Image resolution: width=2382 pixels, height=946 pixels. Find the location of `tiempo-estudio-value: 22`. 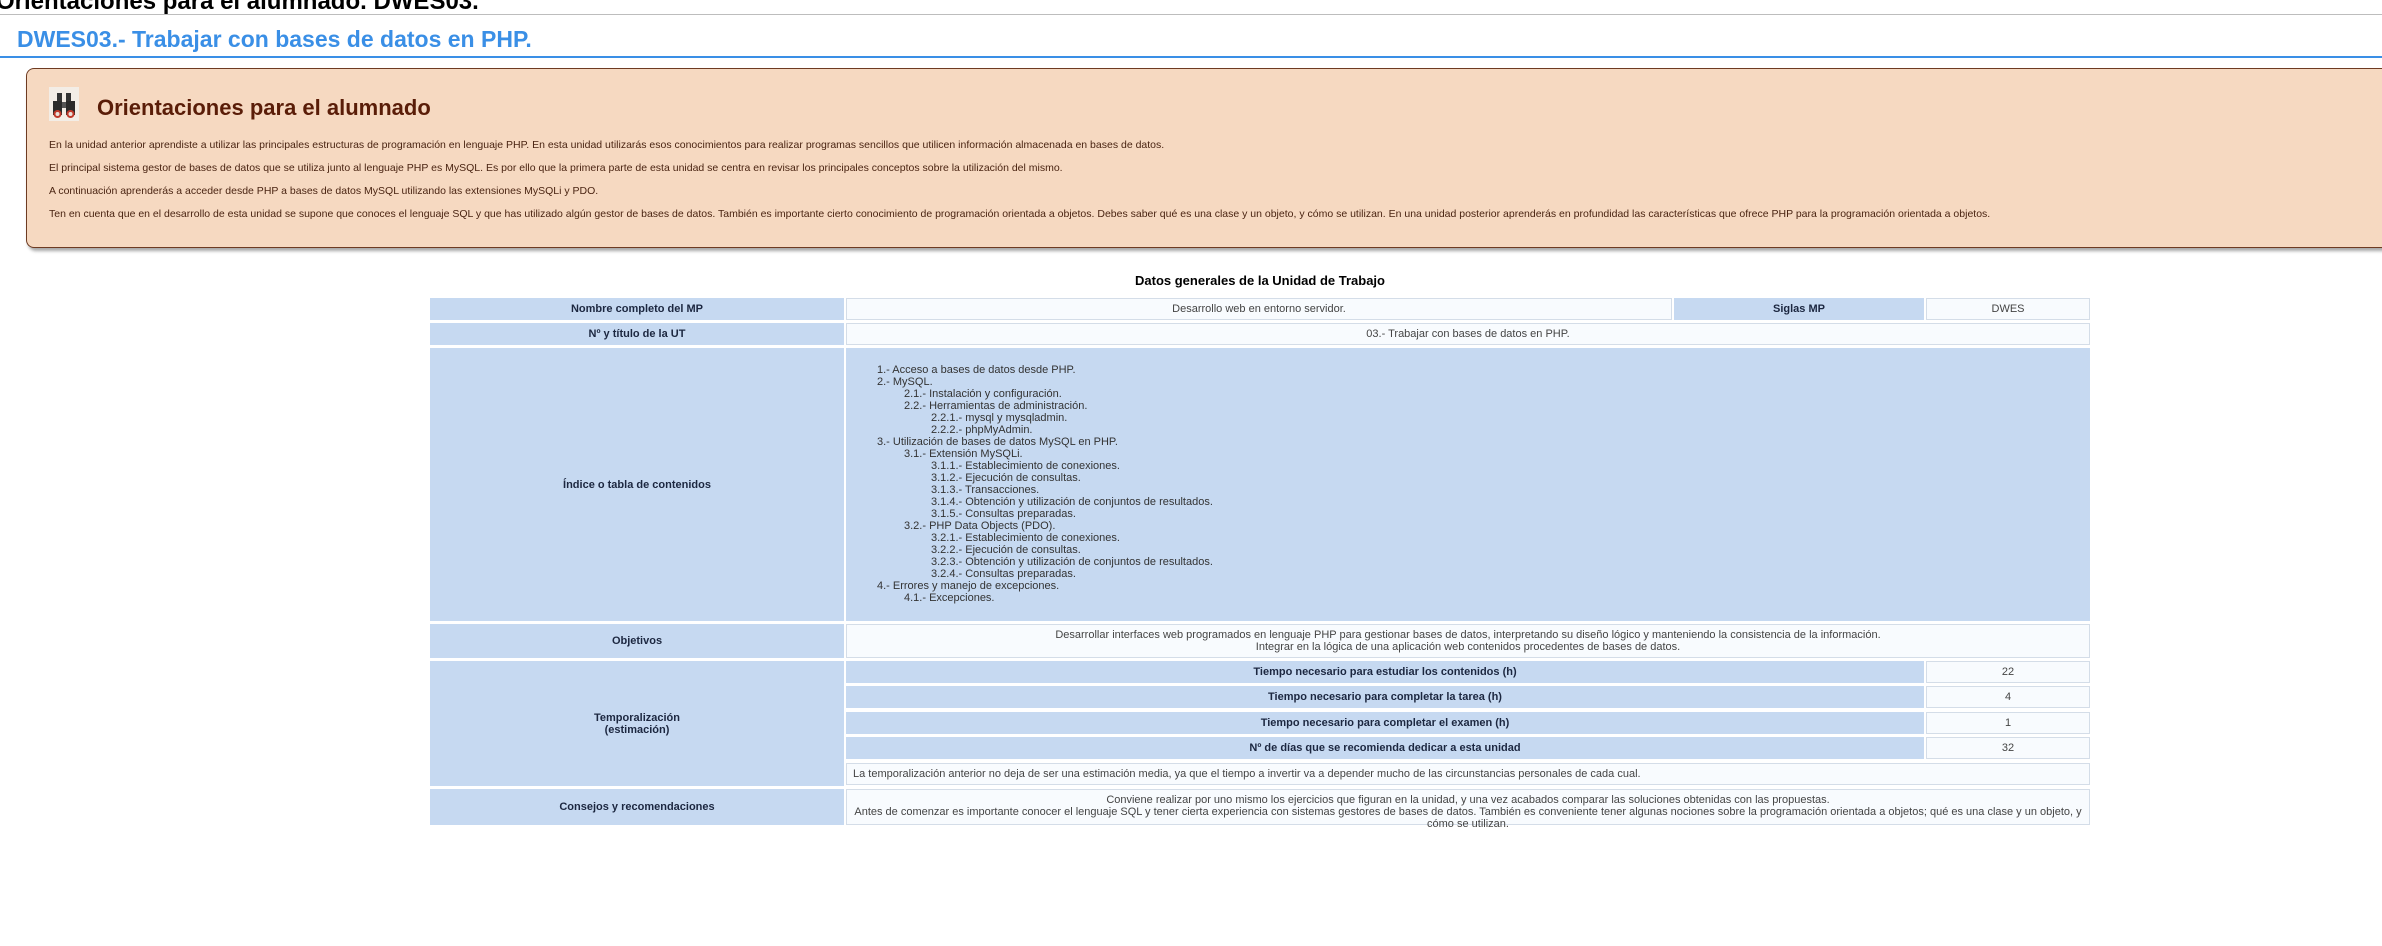

tiempo-estudio-value: 22 is located at coordinates (2008, 672).